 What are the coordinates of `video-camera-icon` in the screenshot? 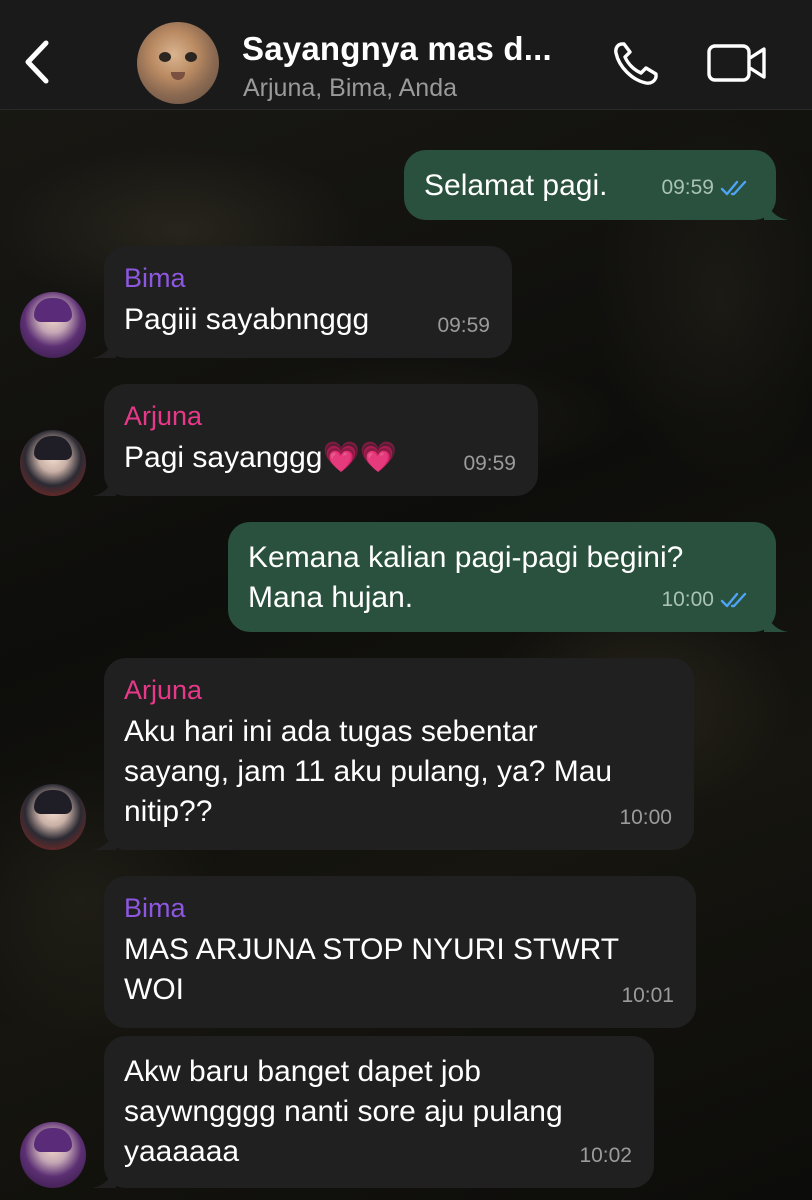 It's located at (736, 63).